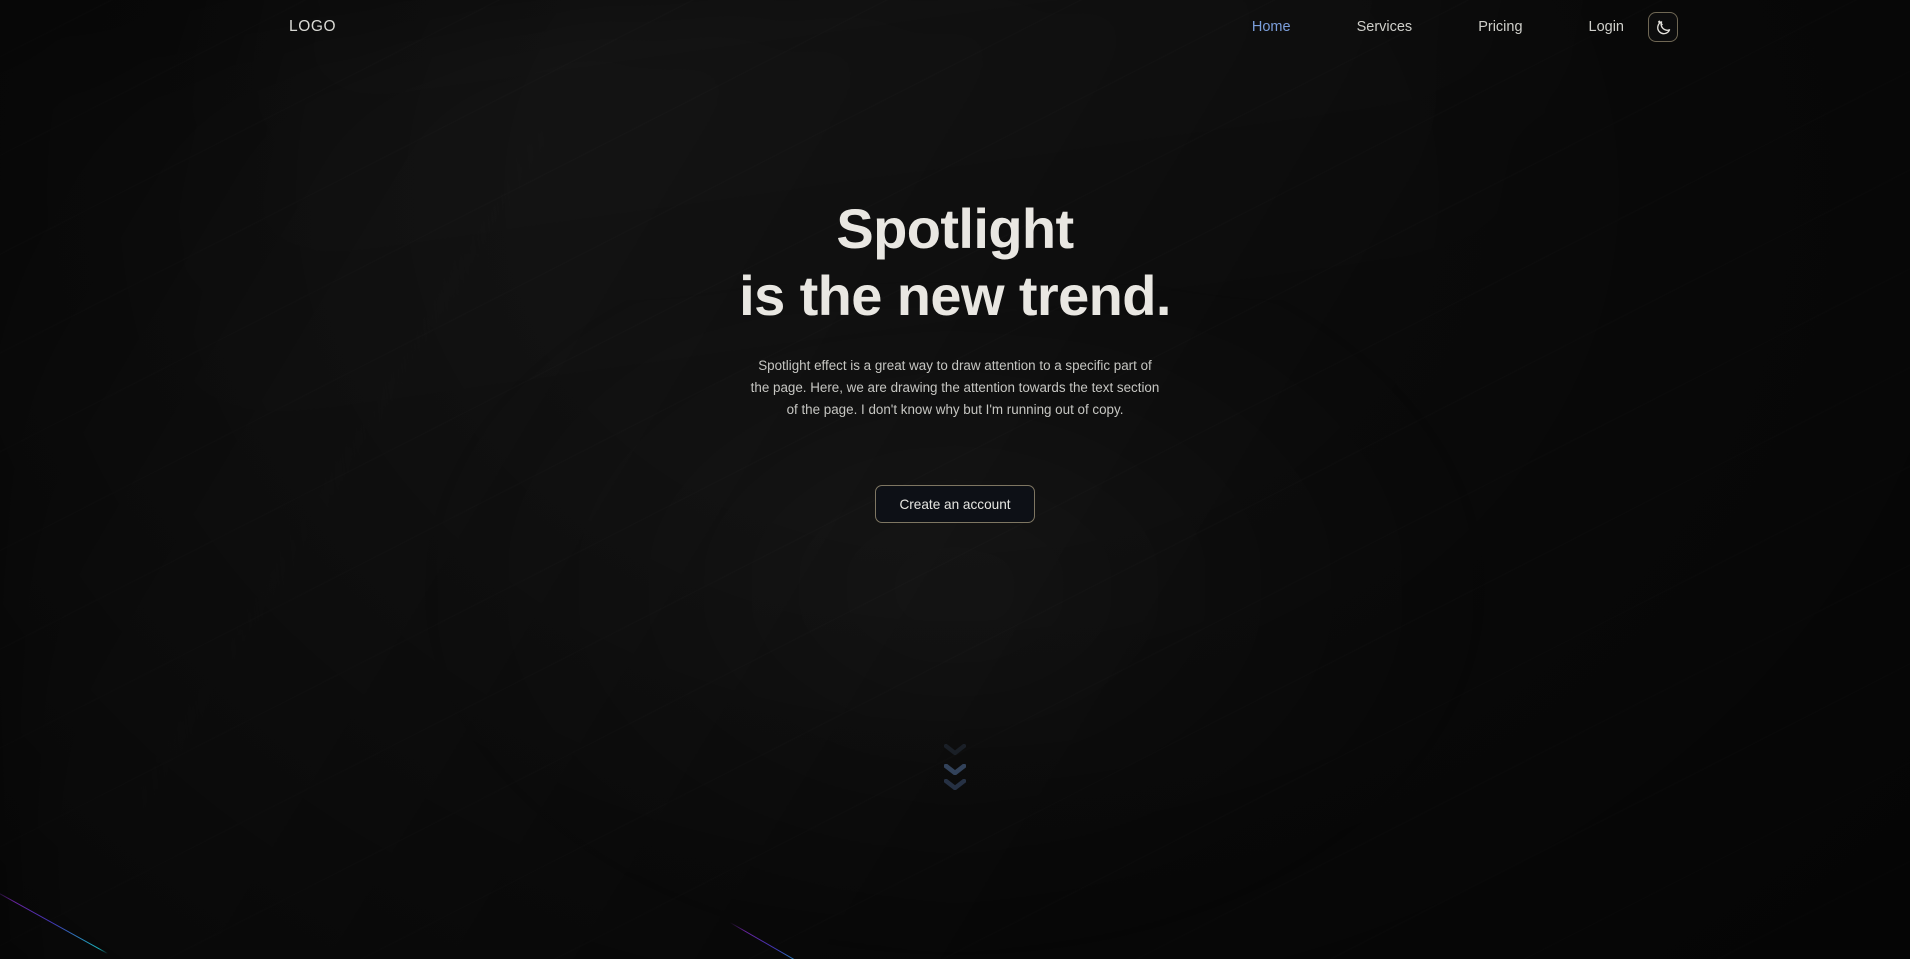 The image size is (1910, 959). What do you see at coordinates (1385, 27) in the screenshot?
I see `nav-link-services: Services` at bounding box center [1385, 27].